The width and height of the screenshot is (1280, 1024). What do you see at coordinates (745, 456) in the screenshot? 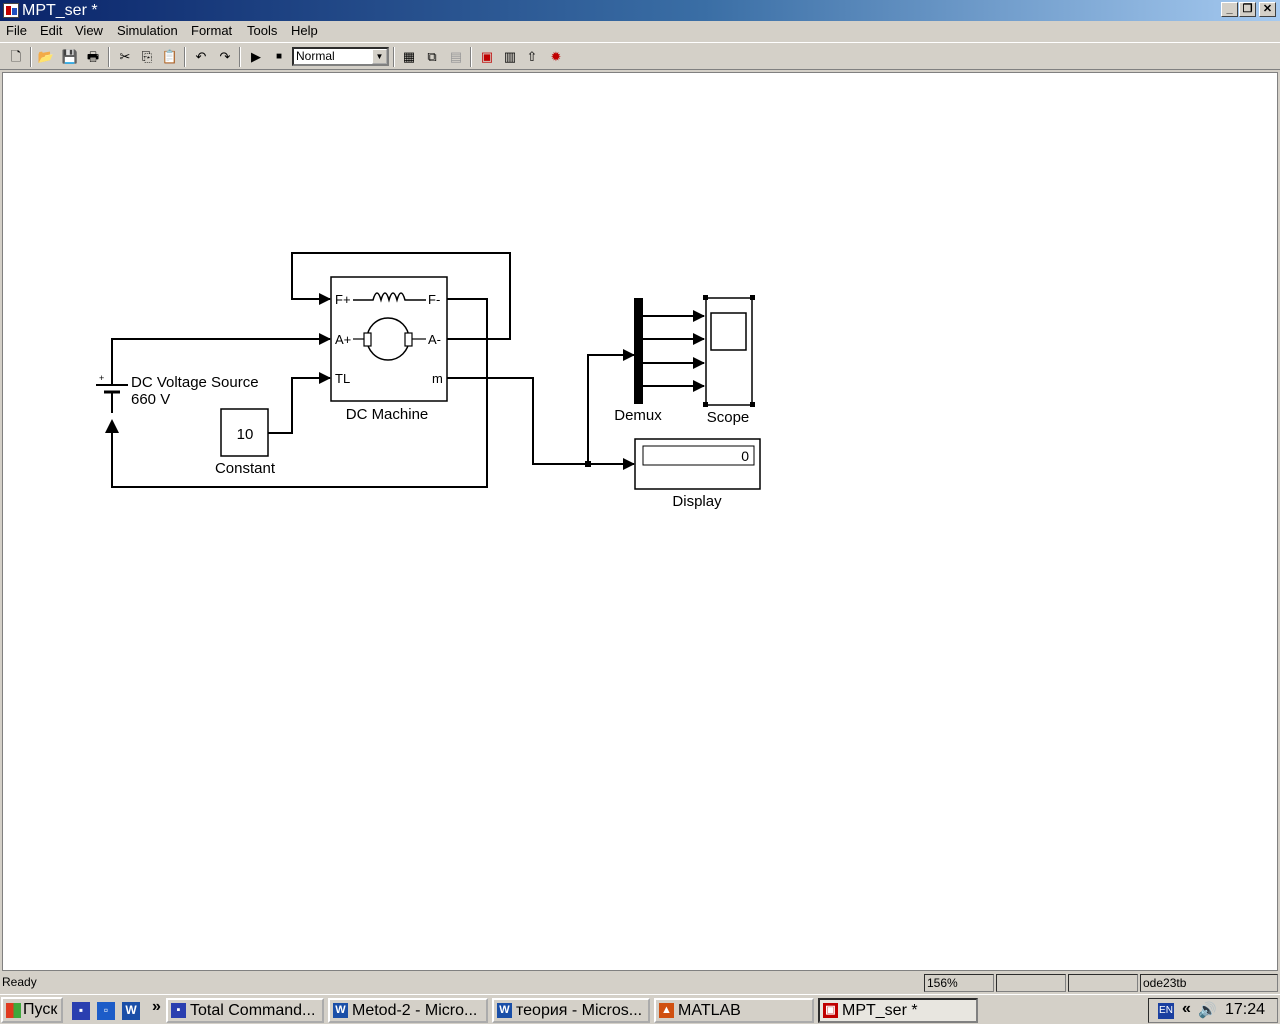
I see `display-value: 0` at bounding box center [745, 456].